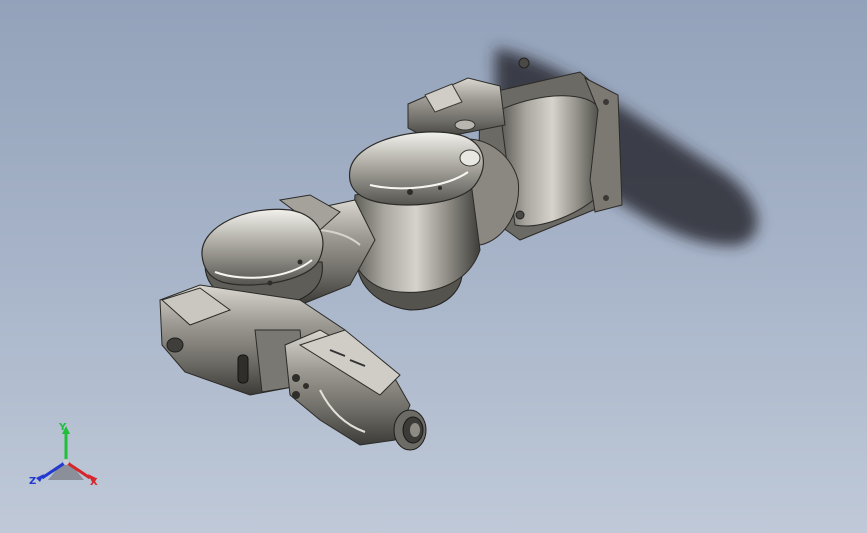  Describe the element at coordinates (347, 387) in the screenshot. I see `wrist-unit` at that location.